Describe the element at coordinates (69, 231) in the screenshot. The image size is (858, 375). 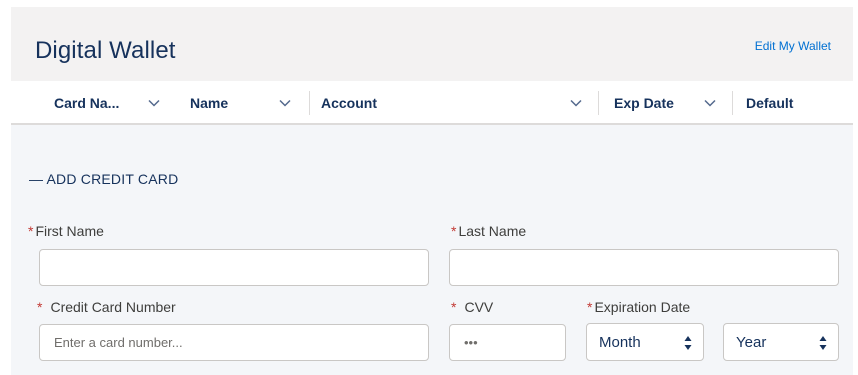
I see `first-name-label-text: First Name` at that location.